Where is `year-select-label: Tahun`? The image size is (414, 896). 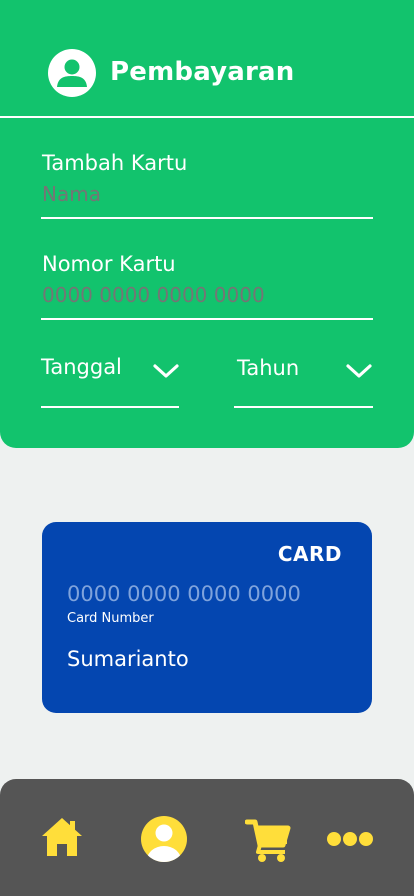
year-select-label: Tahun is located at coordinates (268, 368).